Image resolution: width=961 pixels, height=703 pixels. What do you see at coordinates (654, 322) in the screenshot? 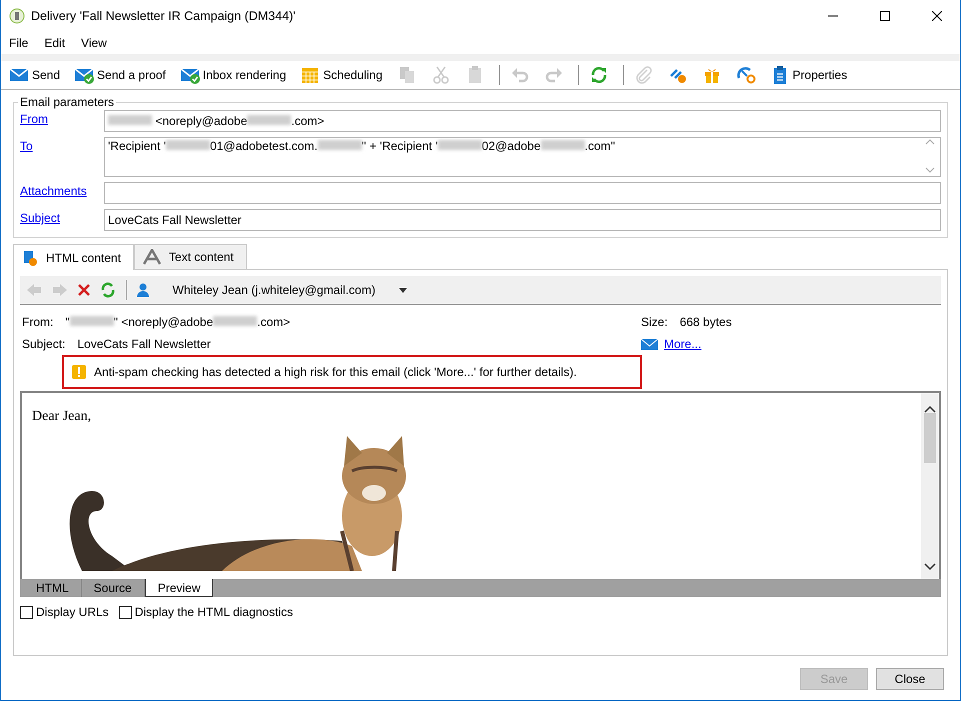
I see `size-label: Size:` at bounding box center [654, 322].